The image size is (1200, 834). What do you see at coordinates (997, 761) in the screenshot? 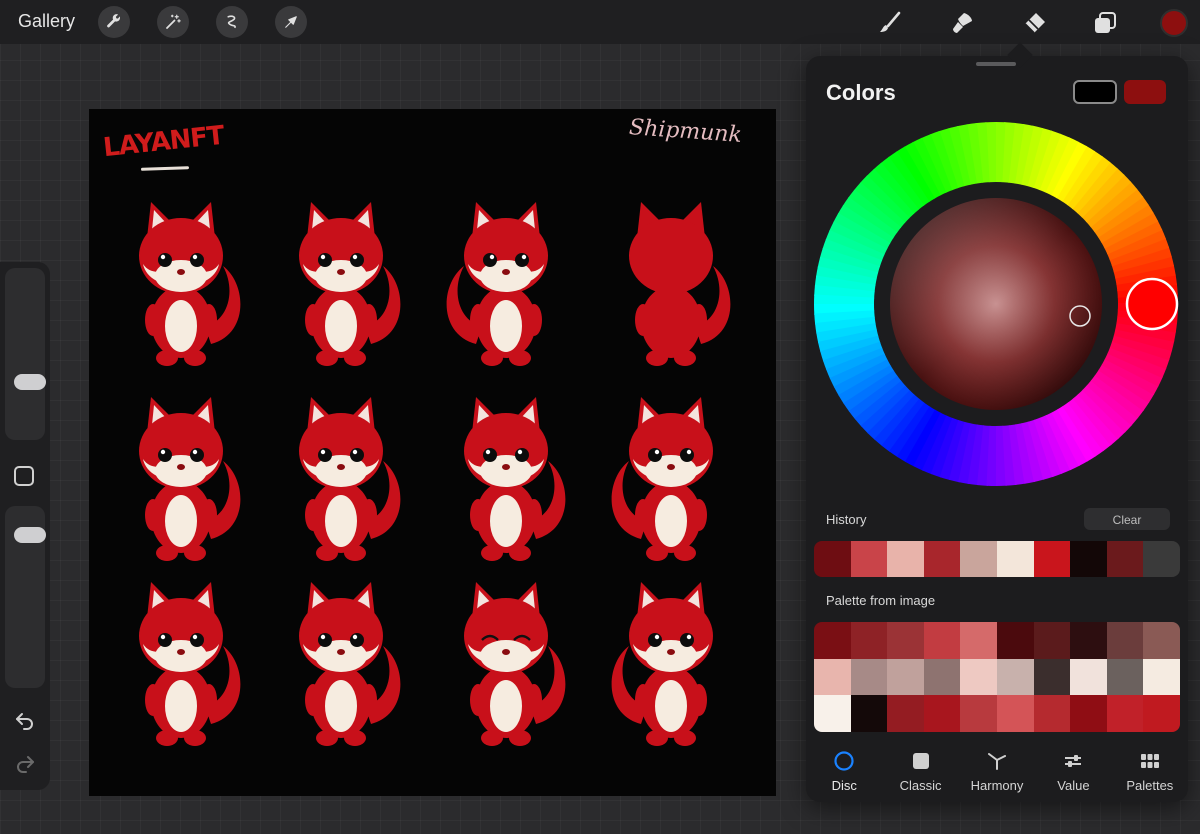
I see `harmony-icon` at bounding box center [997, 761].